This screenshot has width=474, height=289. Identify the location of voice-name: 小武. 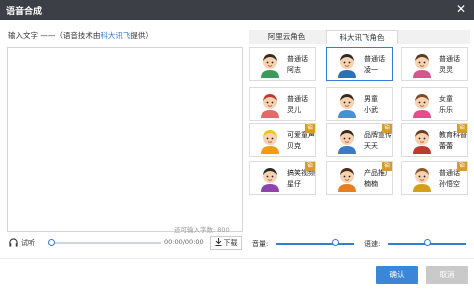
(371, 110).